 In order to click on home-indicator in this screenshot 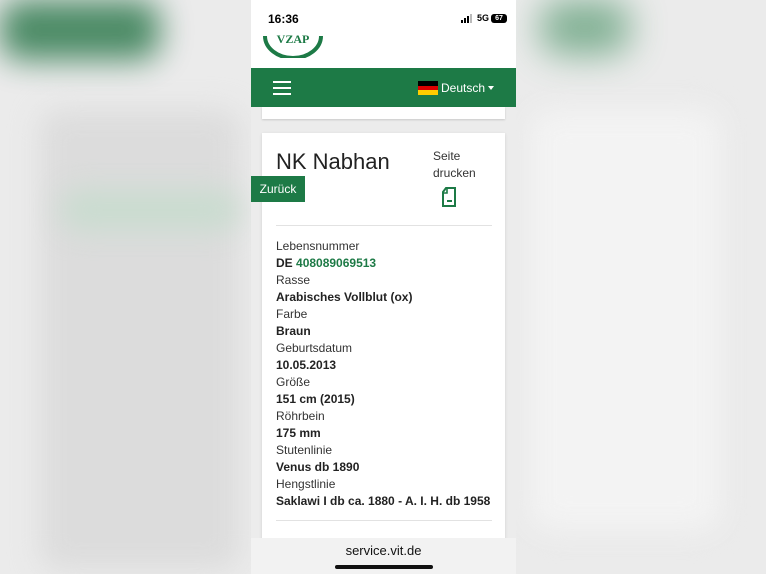, I will do `click(384, 567)`.